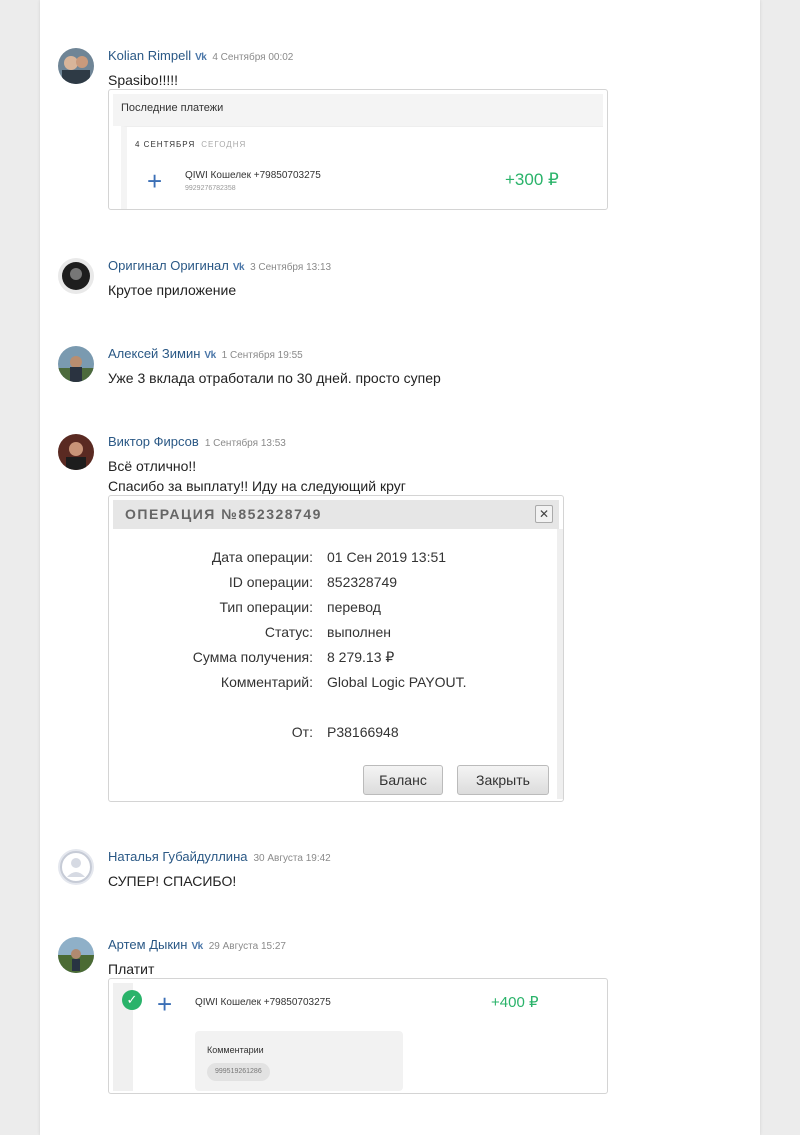 The image size is (800, 1135). I want to click on operation-label: ID операции:, so click(270, 582).